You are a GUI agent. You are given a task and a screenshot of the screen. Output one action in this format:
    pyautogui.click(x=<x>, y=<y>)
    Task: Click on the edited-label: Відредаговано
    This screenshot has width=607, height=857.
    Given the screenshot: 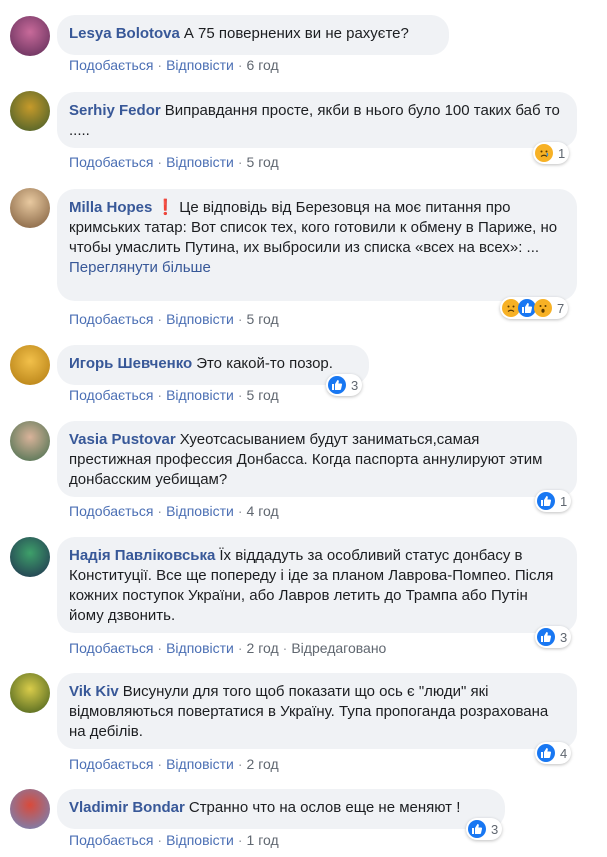 What is the action you would take?
    pyautogui.click(x=338, y=648)
    